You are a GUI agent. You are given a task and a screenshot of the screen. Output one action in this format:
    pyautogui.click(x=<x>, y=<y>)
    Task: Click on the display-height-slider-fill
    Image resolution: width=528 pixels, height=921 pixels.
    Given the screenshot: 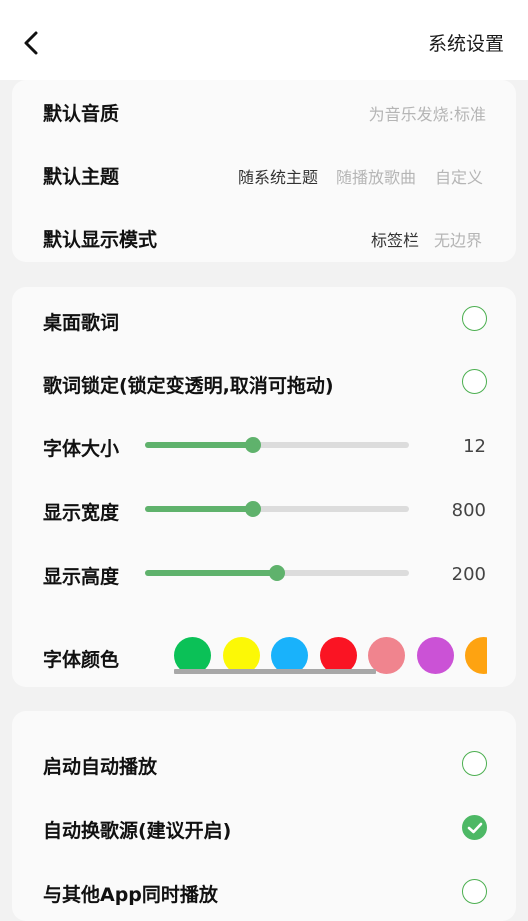 What is the action you would take?
    pyautogui.click(x=211, y=573)
    